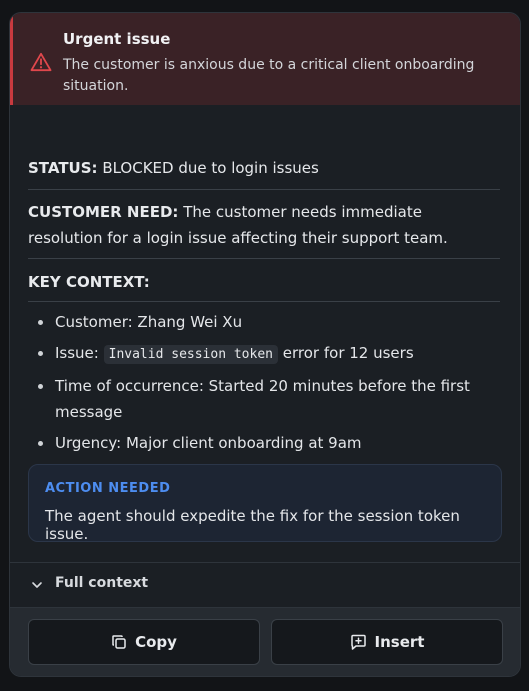 Image resolution: width=529 pixels, height=691 pixels. I want to click on insert-button: Insert, so click(387, 642).